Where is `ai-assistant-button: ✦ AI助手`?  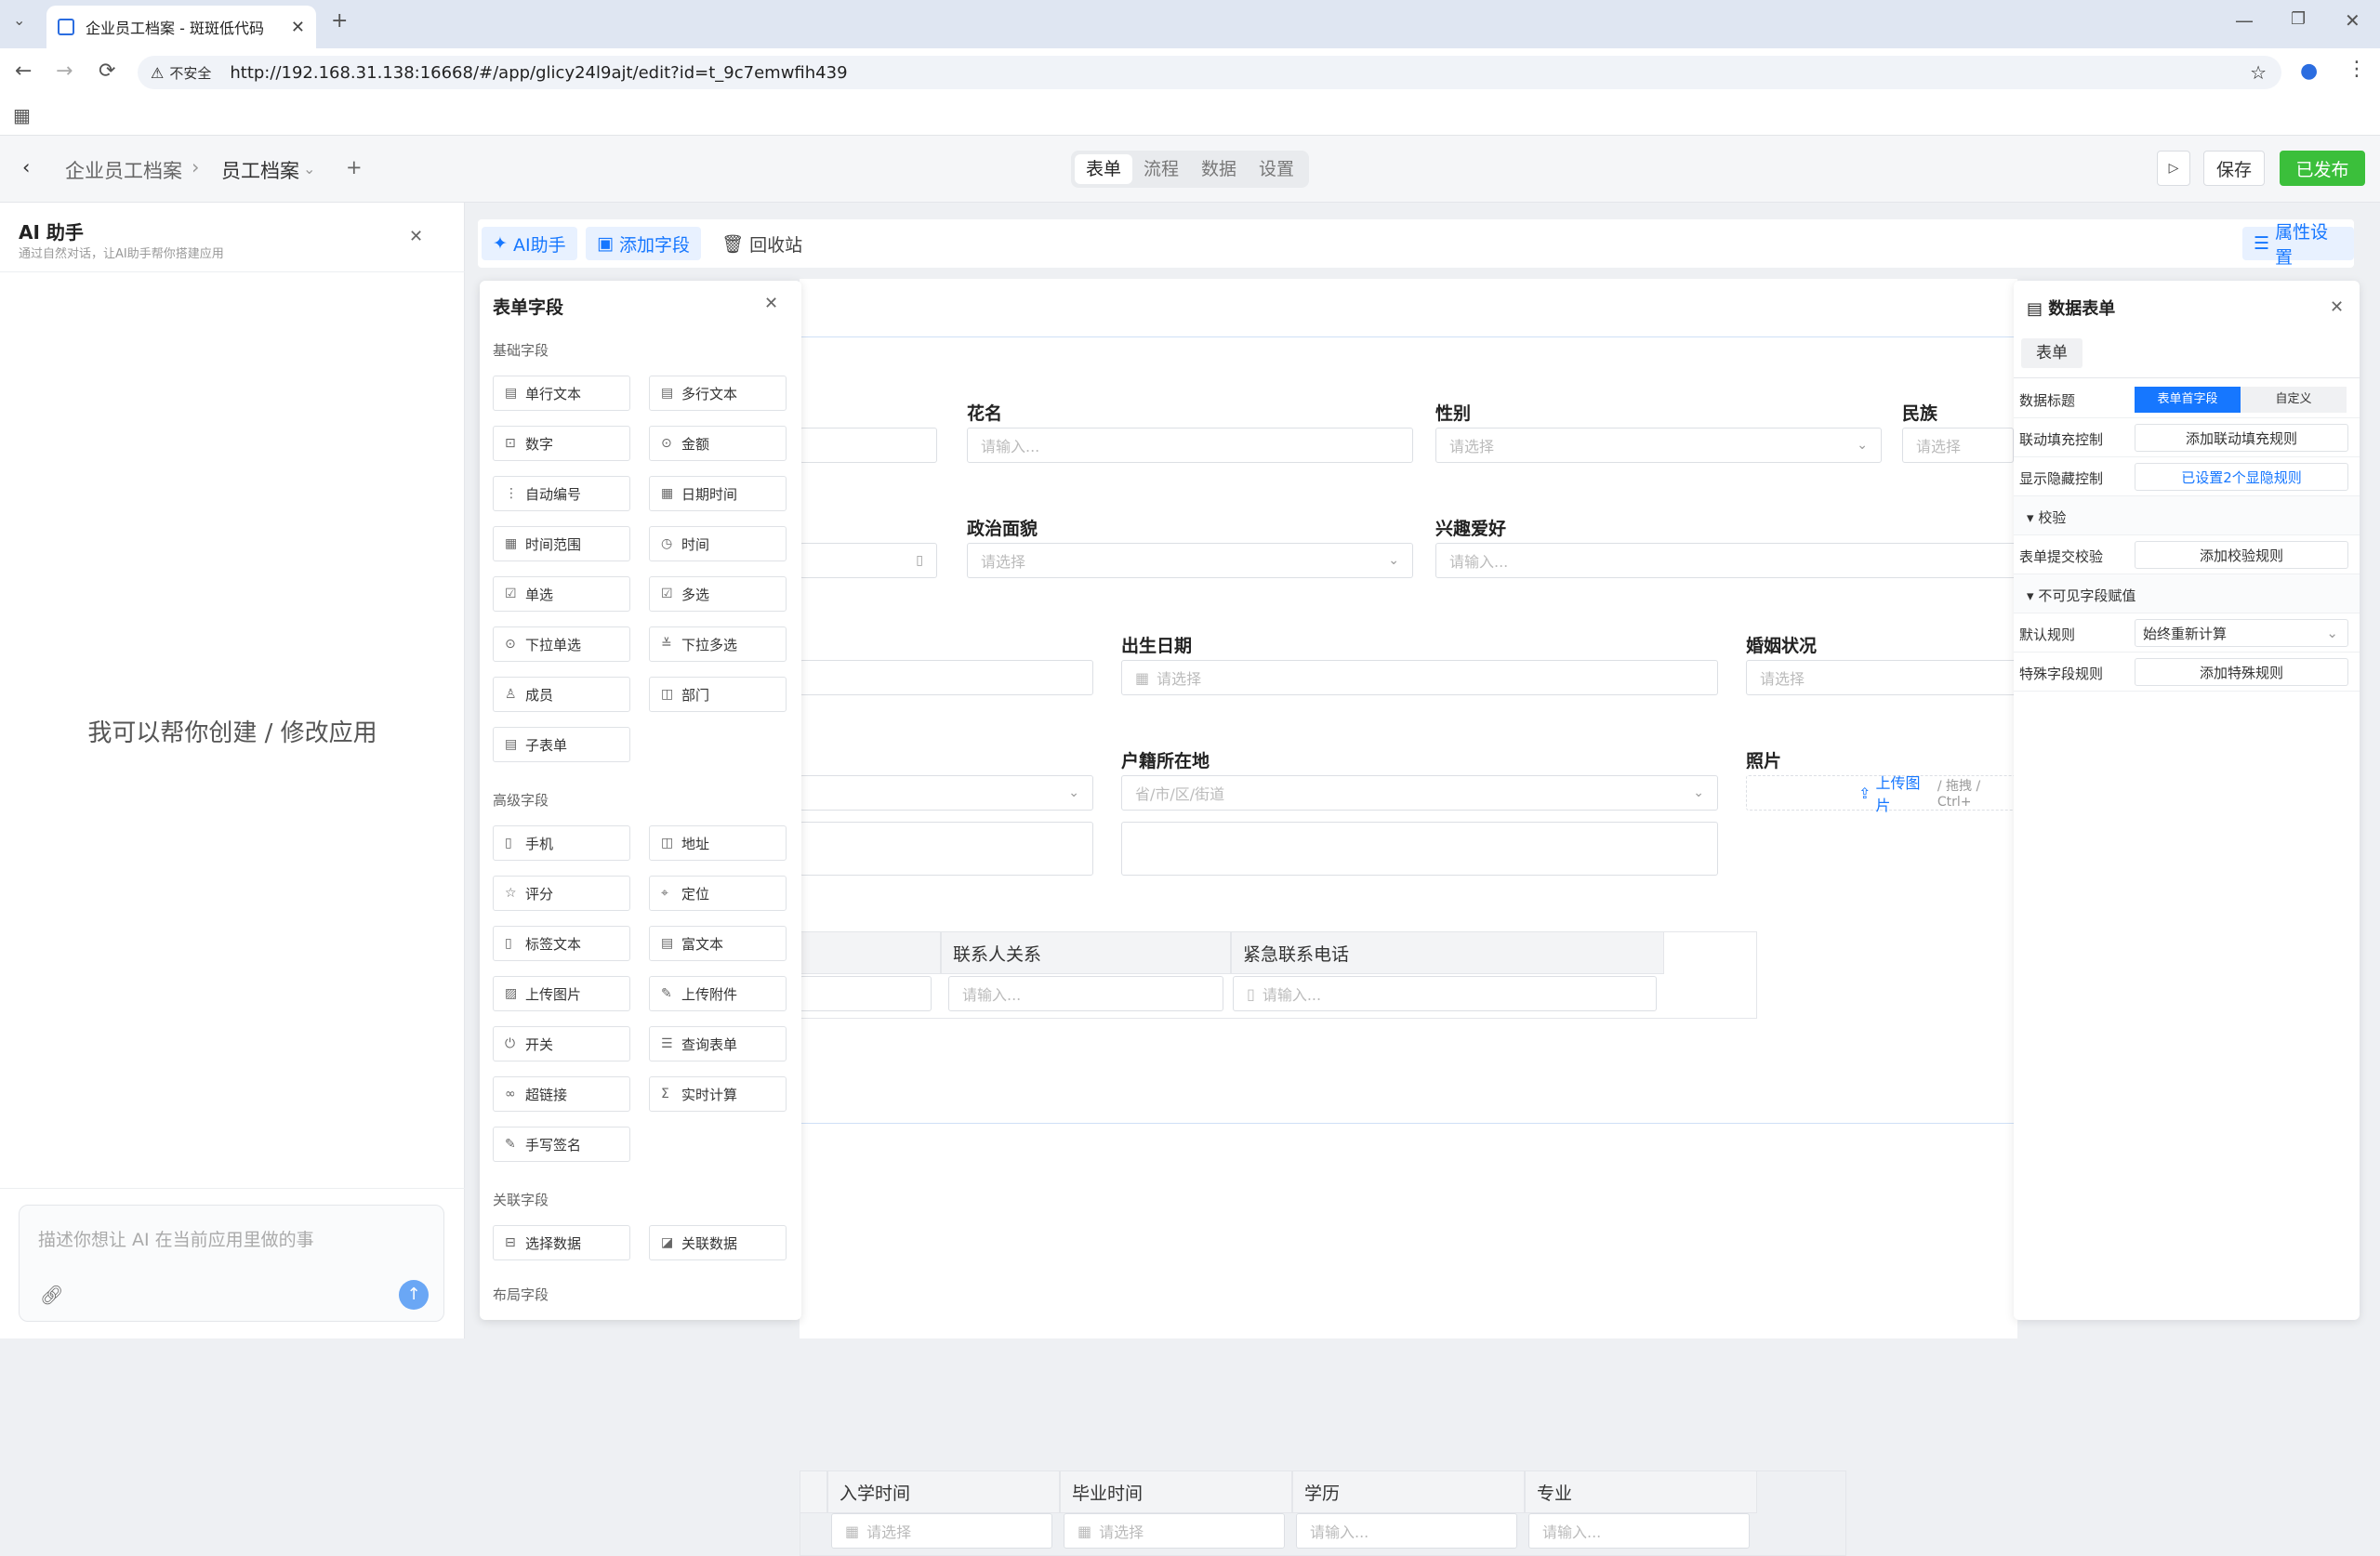 ai-assistant-button: ✦ AI助手 is located at coordinates (529, 243).